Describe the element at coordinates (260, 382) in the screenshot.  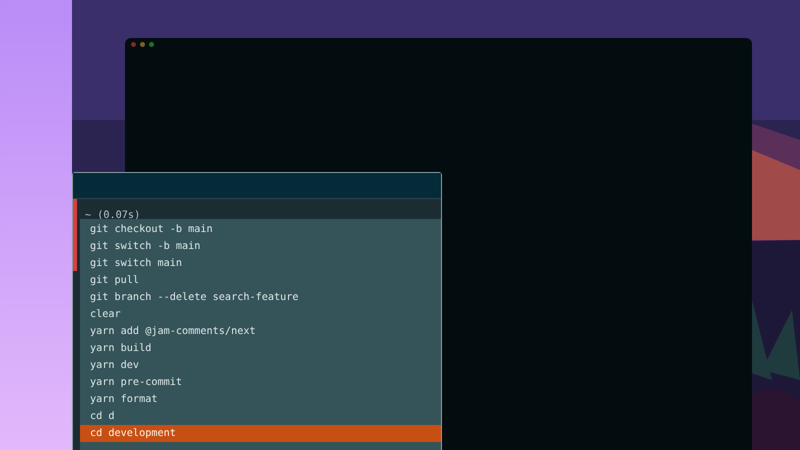
I see `suggestion-item: yarn pre-commit` at that location.